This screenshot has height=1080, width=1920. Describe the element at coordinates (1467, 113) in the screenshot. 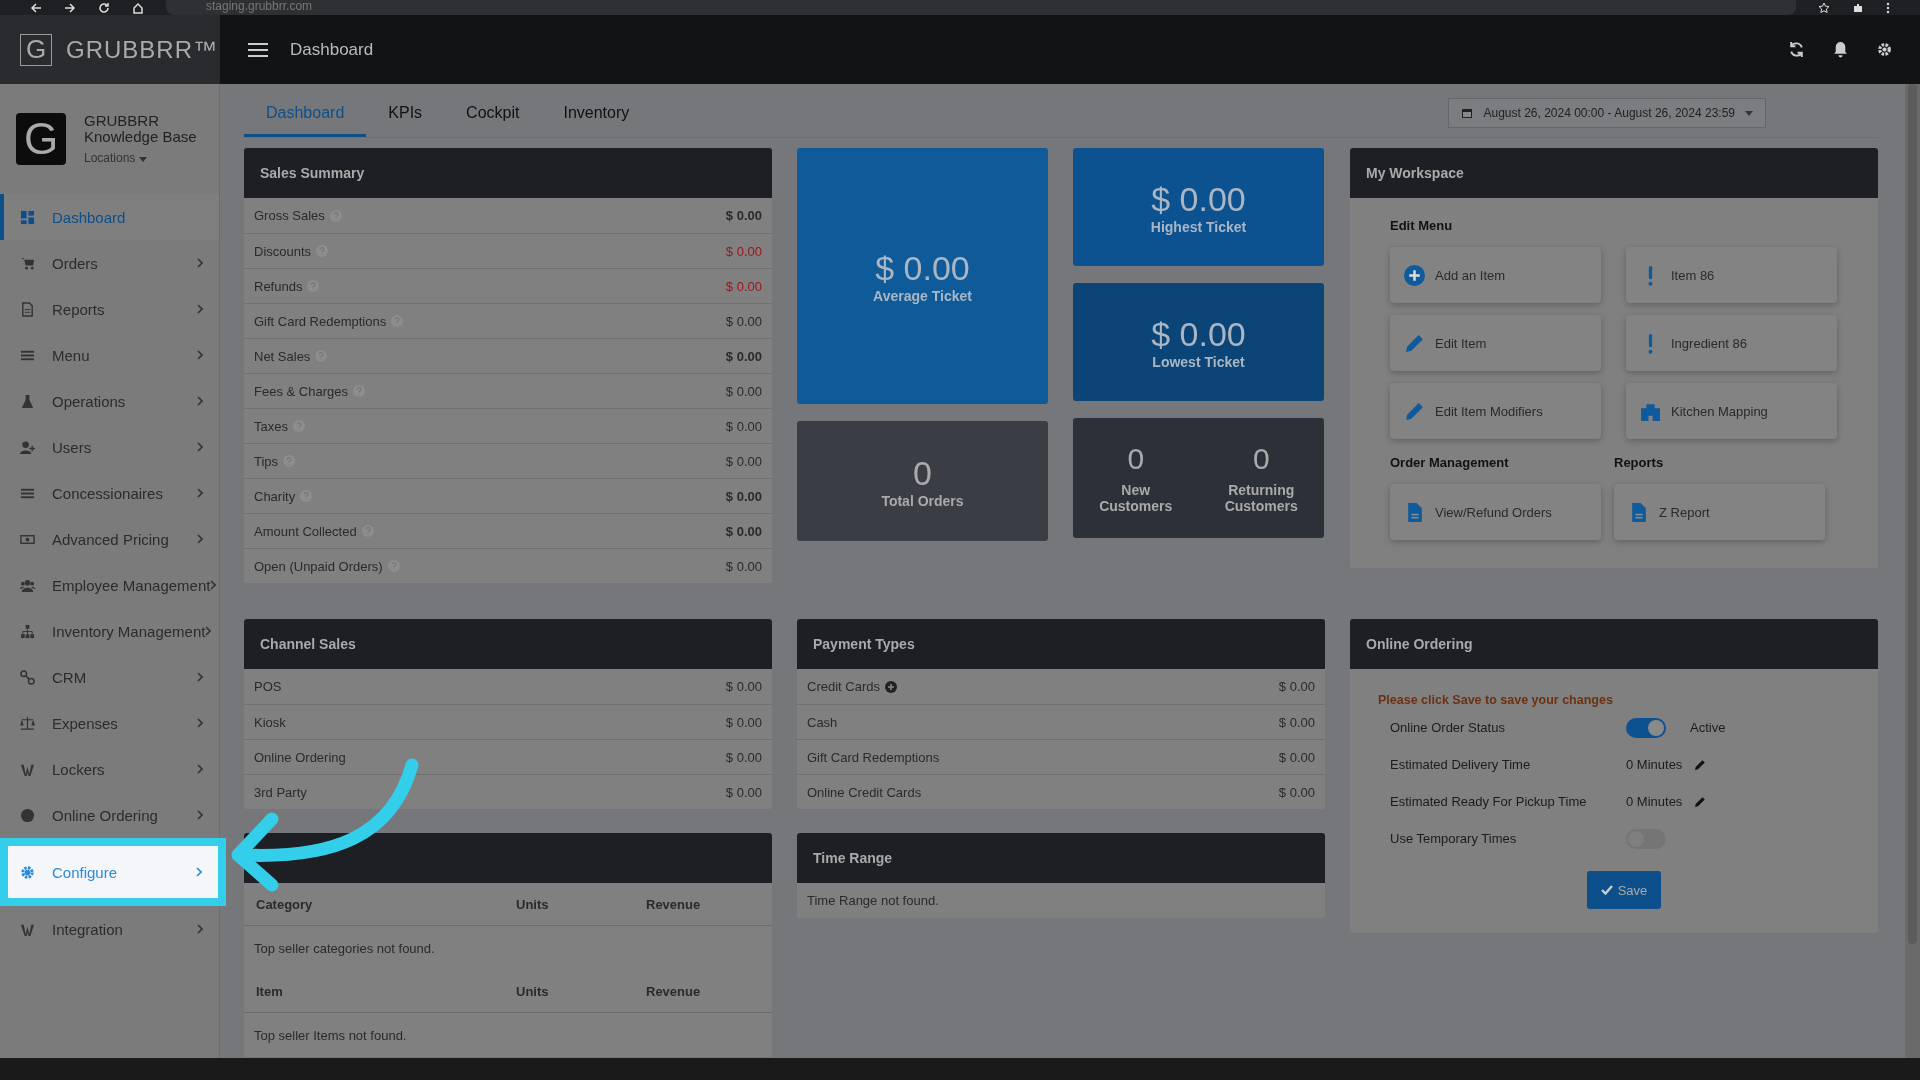

I see `calendar-icon` at that location.